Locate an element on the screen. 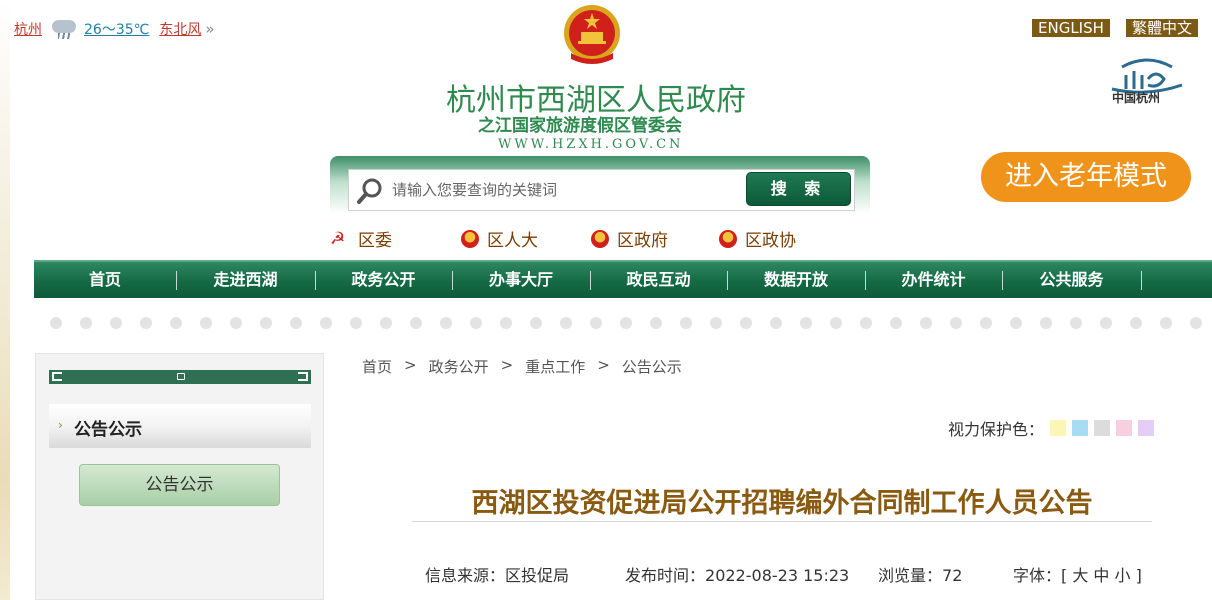  eye-protection-label: 视力保护色： is located at coordinates (996, 429).